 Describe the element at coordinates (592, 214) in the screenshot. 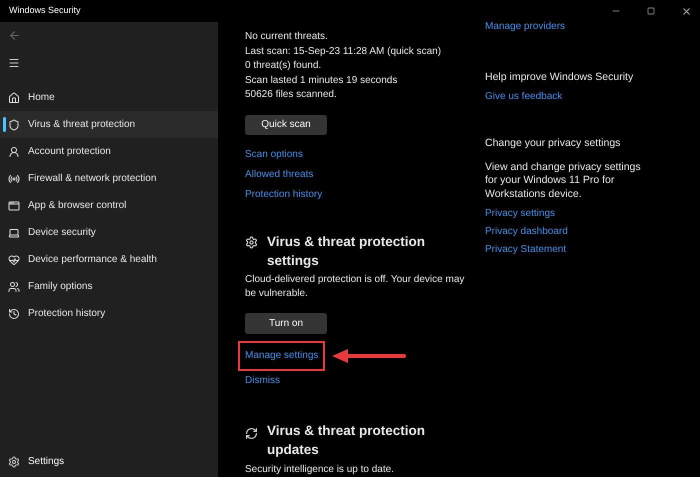

I see `link: Privacy settings` at that location.